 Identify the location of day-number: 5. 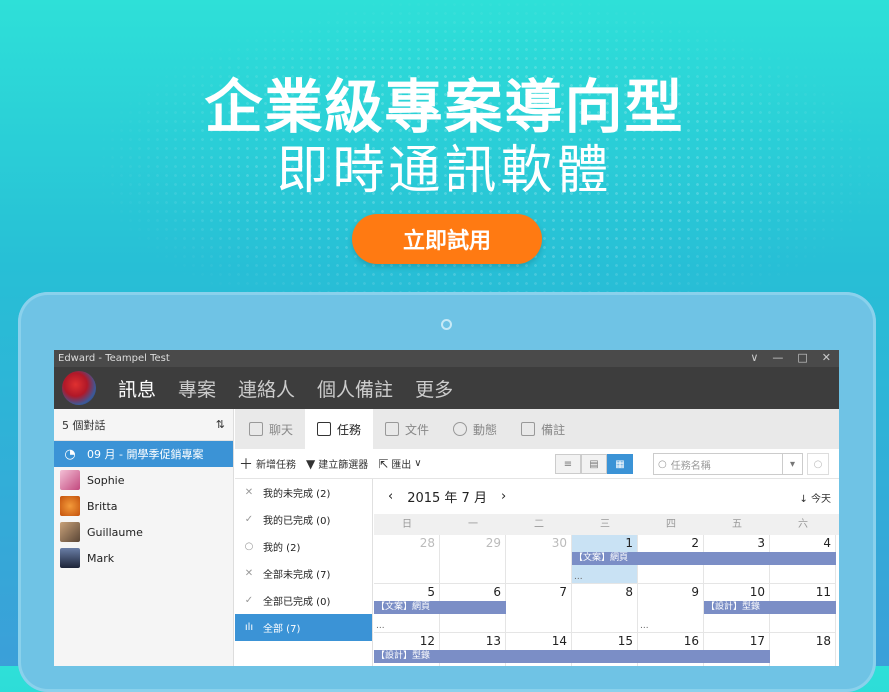
(431, 592).